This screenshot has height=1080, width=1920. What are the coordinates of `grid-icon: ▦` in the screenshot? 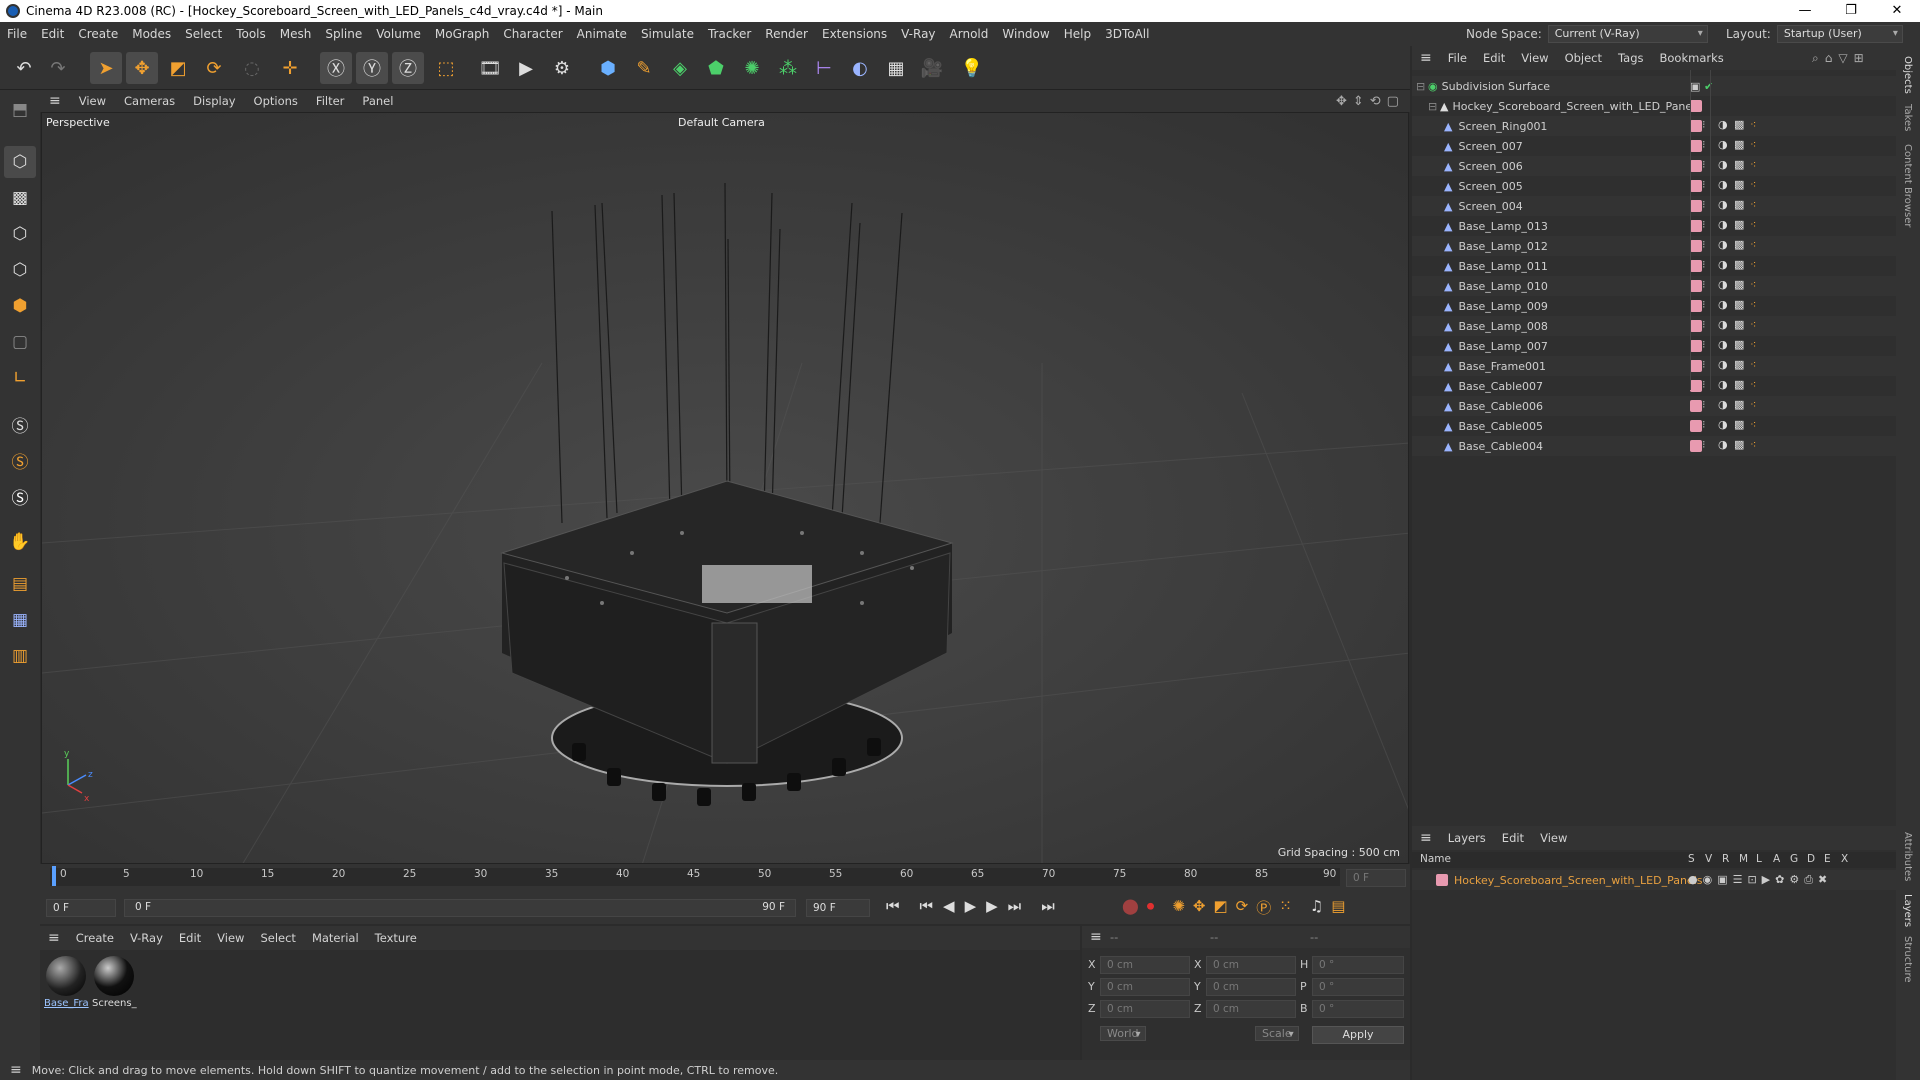 It's located at (20, 620).